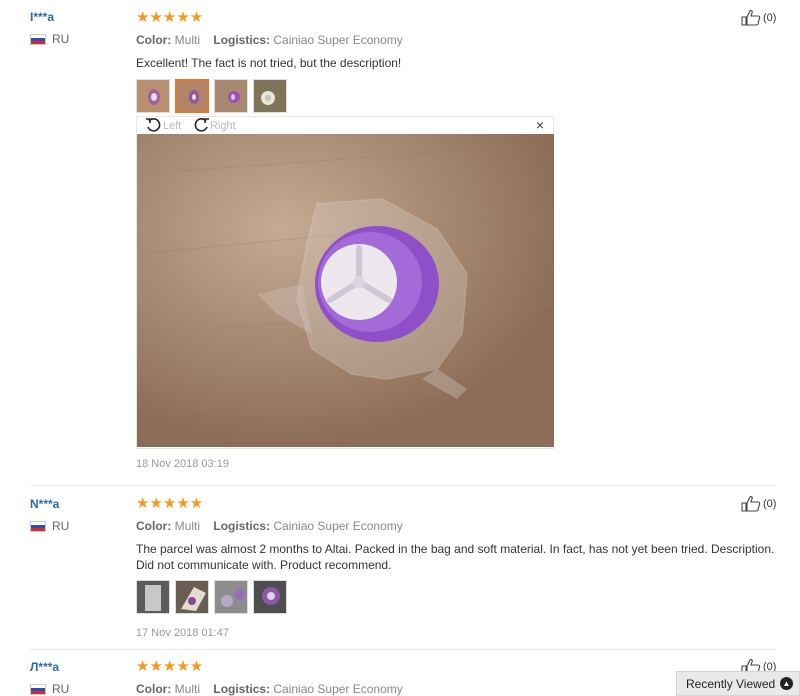  What do you see at coordinates (49, 667) in the screenshot?
I see `reviewer-name: Л***a` at bounding box center [49, 667].